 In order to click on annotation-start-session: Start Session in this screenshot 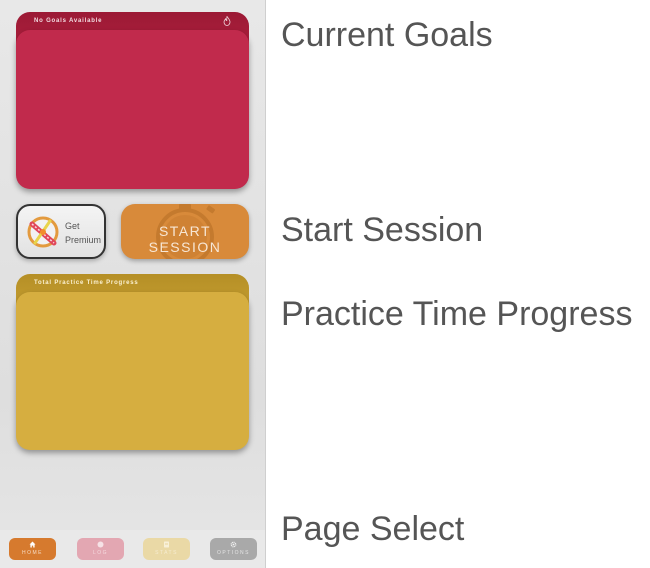, I will do `click(382, 230)`.